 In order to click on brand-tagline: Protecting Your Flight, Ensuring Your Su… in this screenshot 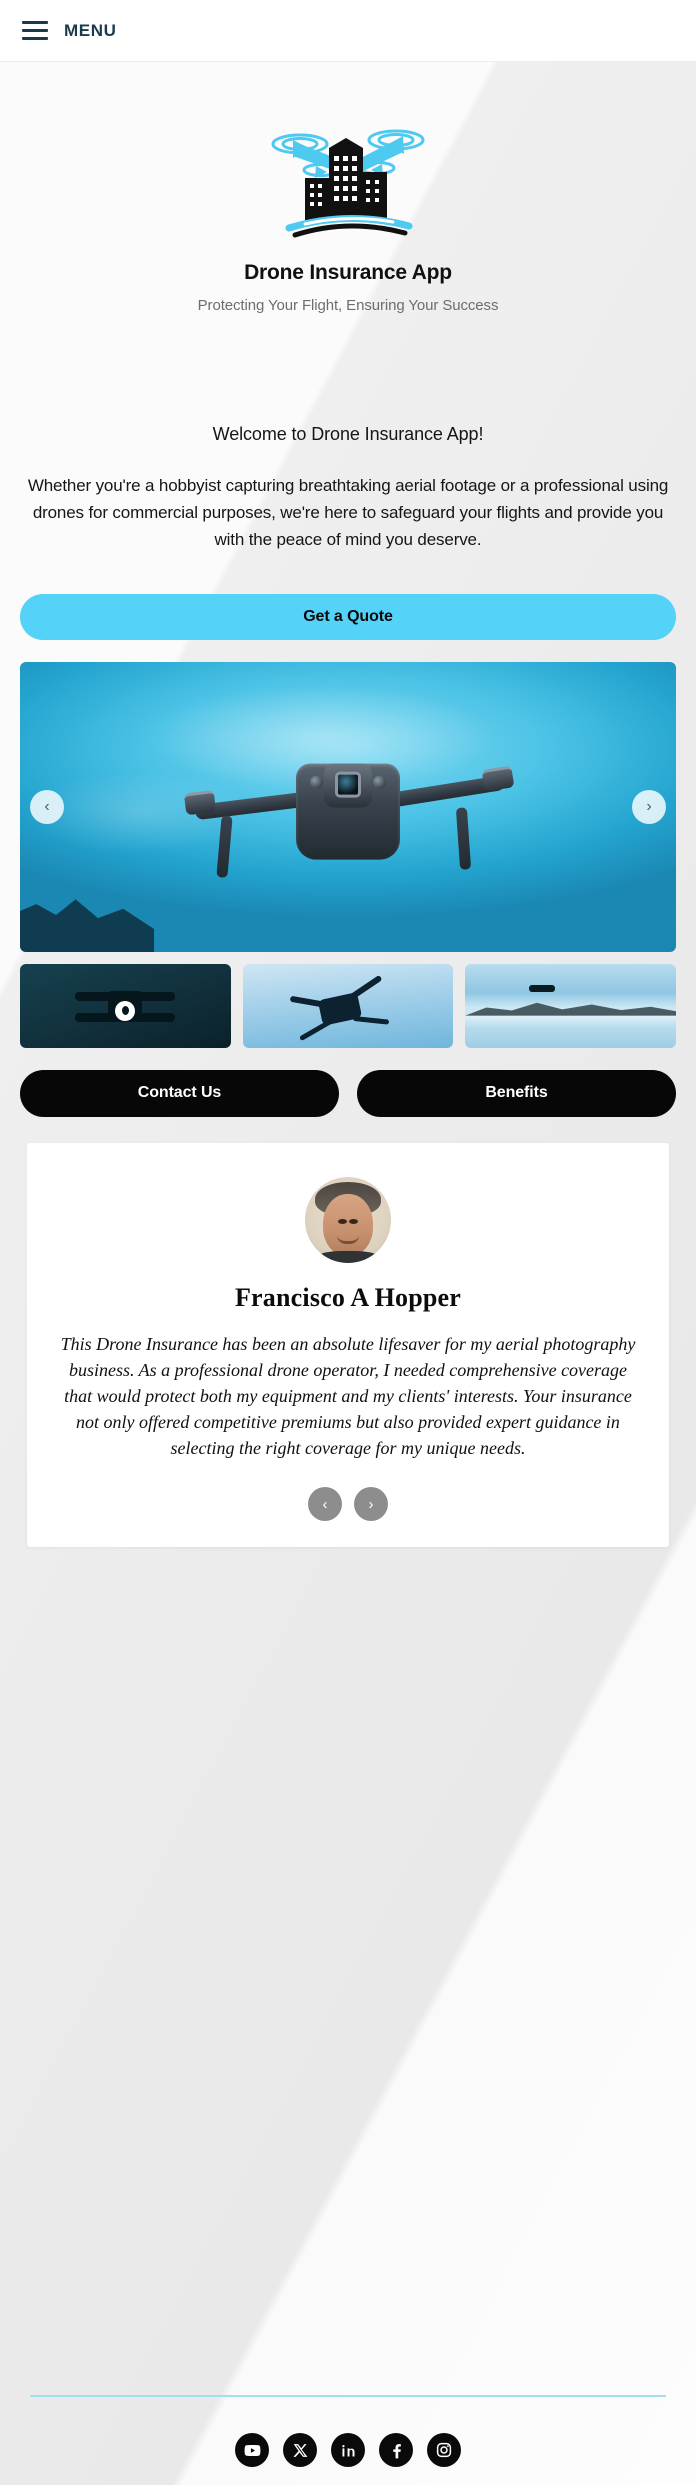, I will do `click(348, 305)`.